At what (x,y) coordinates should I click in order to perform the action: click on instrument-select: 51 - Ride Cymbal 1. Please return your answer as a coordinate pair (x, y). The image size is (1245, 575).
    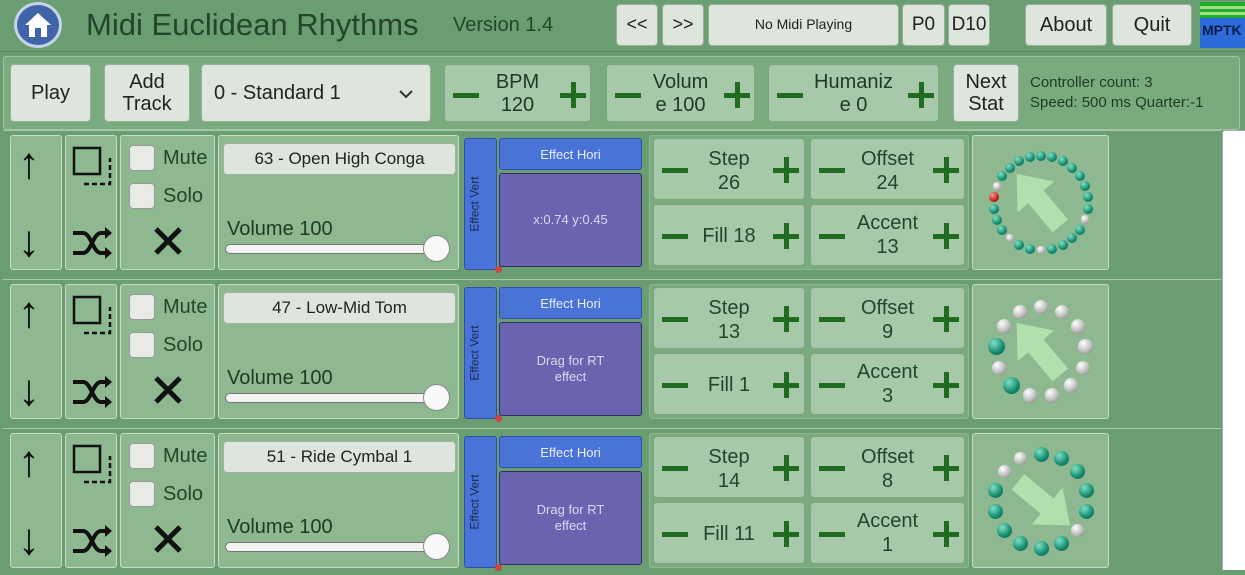
    Looking at the image, I should click on (339, 457).